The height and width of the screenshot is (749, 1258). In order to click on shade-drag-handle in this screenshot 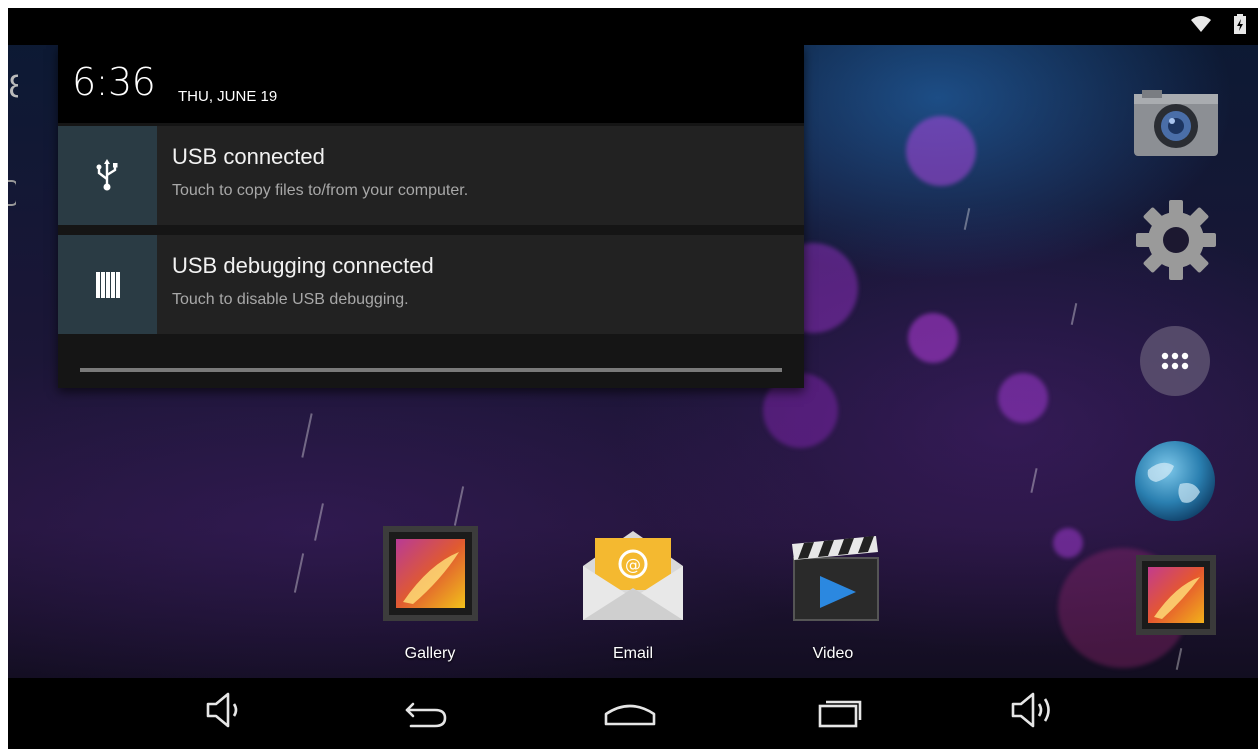, I will do `click(431, 370)`.